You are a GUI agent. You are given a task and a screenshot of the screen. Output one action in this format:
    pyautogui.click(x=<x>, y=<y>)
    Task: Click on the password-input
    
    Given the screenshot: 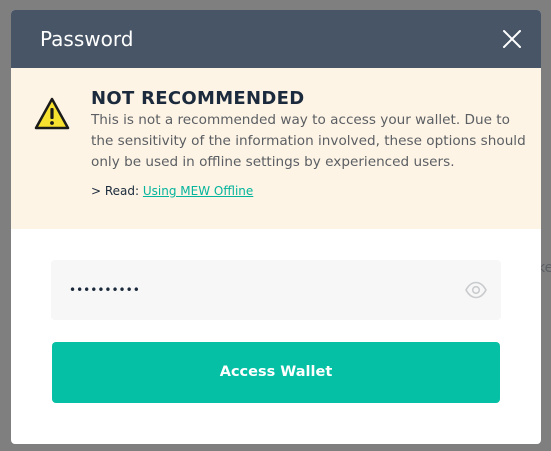 What is the action you would take?
    pyautogui.click(x=259, y=290)
    